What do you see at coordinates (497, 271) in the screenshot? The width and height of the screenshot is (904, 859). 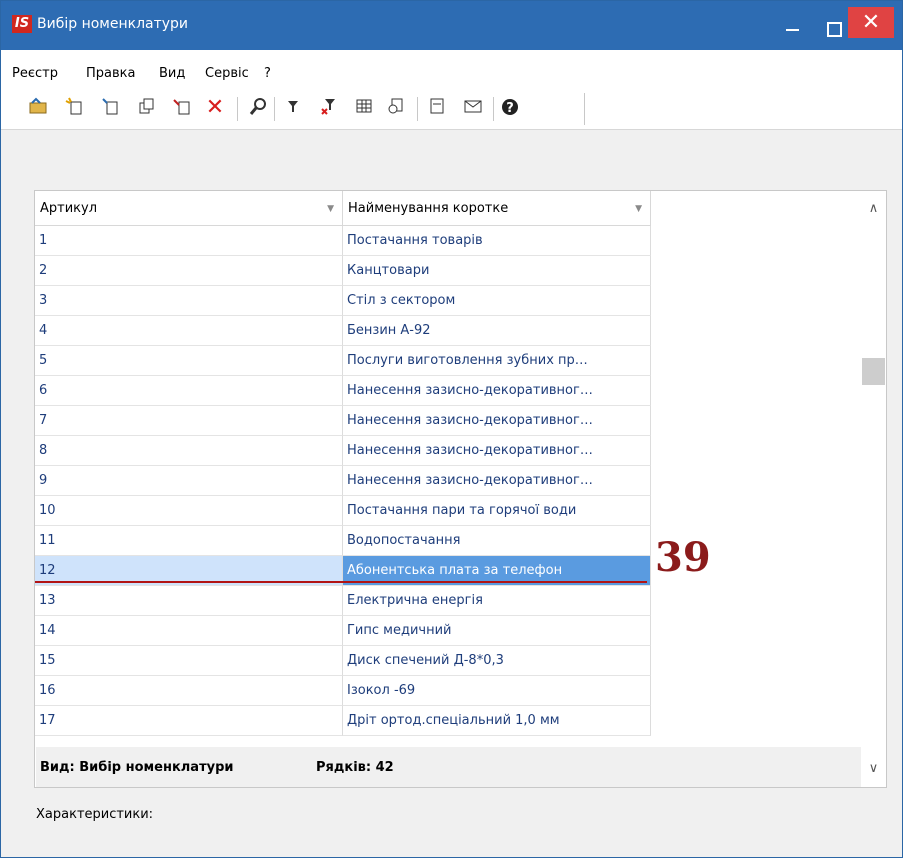 I see `short-name-cell: Канцтовари` at bounding box center [497, 271].